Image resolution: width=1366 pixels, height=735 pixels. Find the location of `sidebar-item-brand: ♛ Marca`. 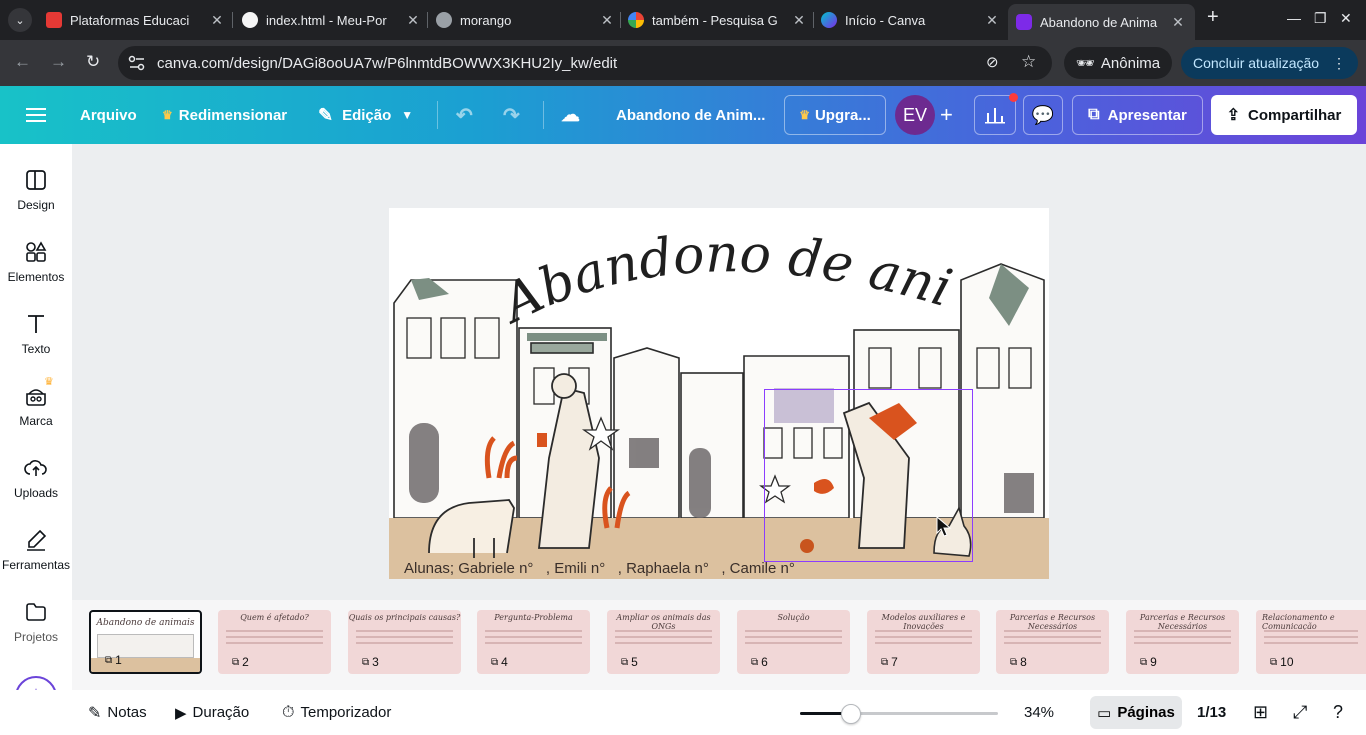

sidebar-item-brand: ♛ Marca is located at coordinates (36, 402).